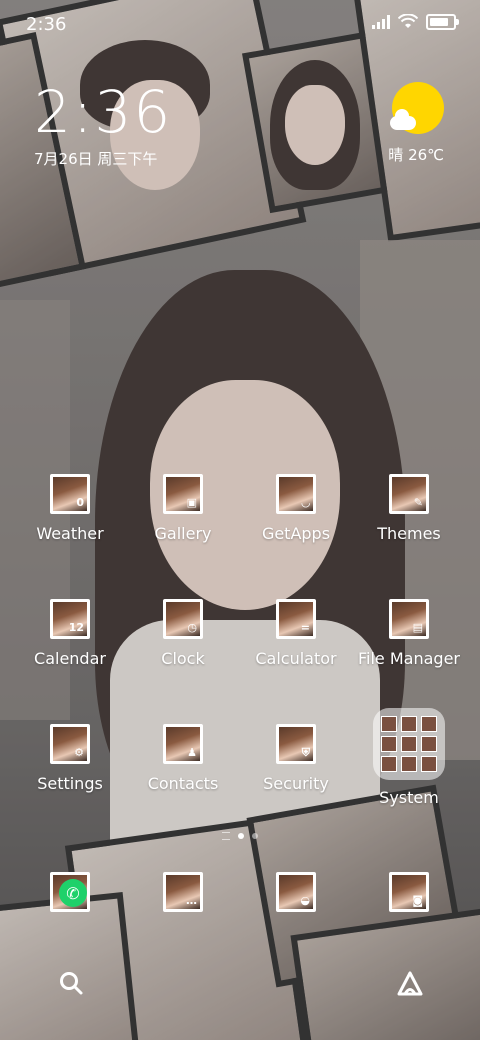 The height and width of the screenshot is (1040, 480). Describe the element at coordinates (240, 984) in the screenshot. I see `bottom-bar` at that location.